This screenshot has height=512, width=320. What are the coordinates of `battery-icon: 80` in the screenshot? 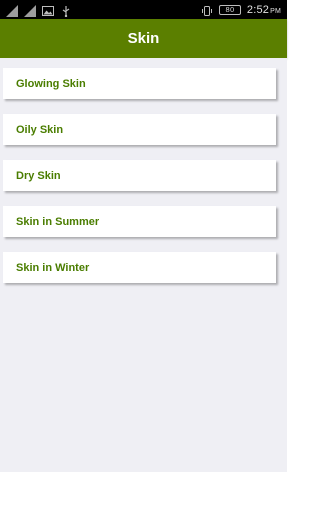 It's located at (229, 9).